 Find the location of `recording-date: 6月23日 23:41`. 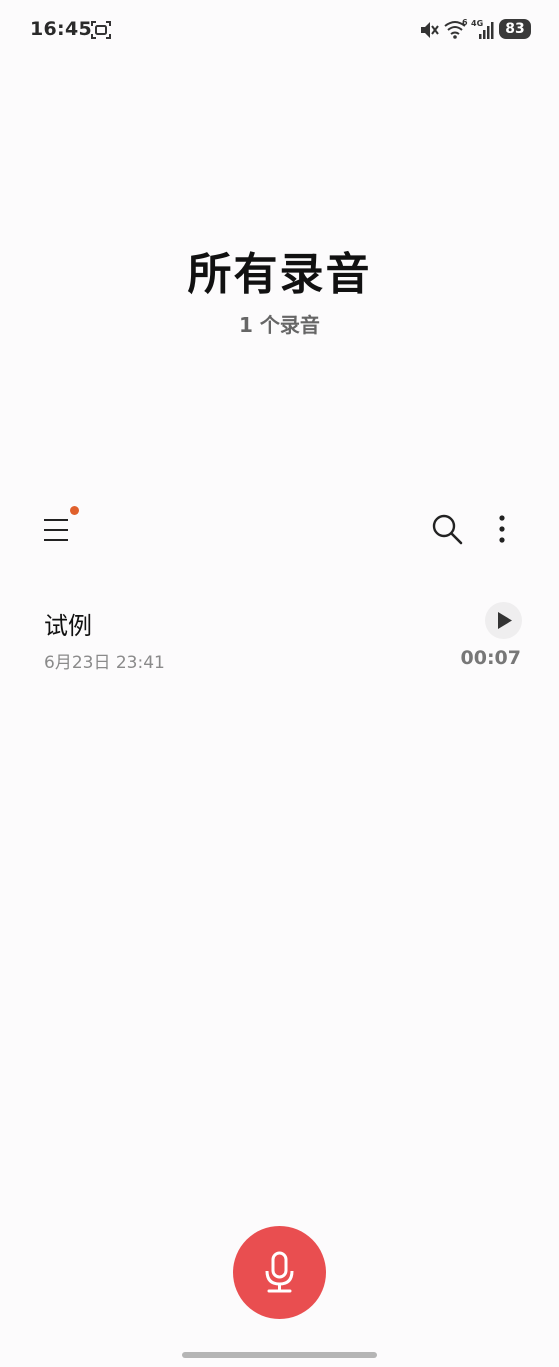

recording-date: 6月23日 23:41 is located at coordinates (104, 663).